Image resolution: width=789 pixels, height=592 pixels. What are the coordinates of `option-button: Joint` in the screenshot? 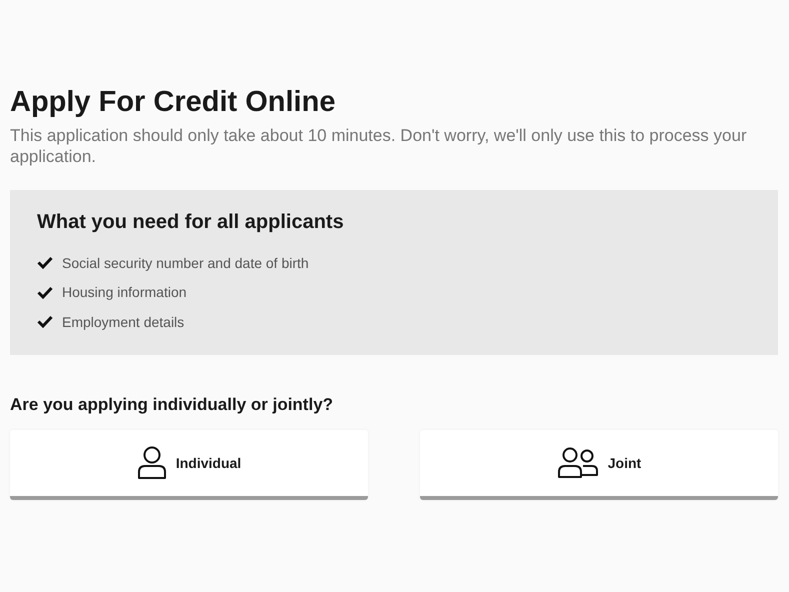 It's located at (599, 465).